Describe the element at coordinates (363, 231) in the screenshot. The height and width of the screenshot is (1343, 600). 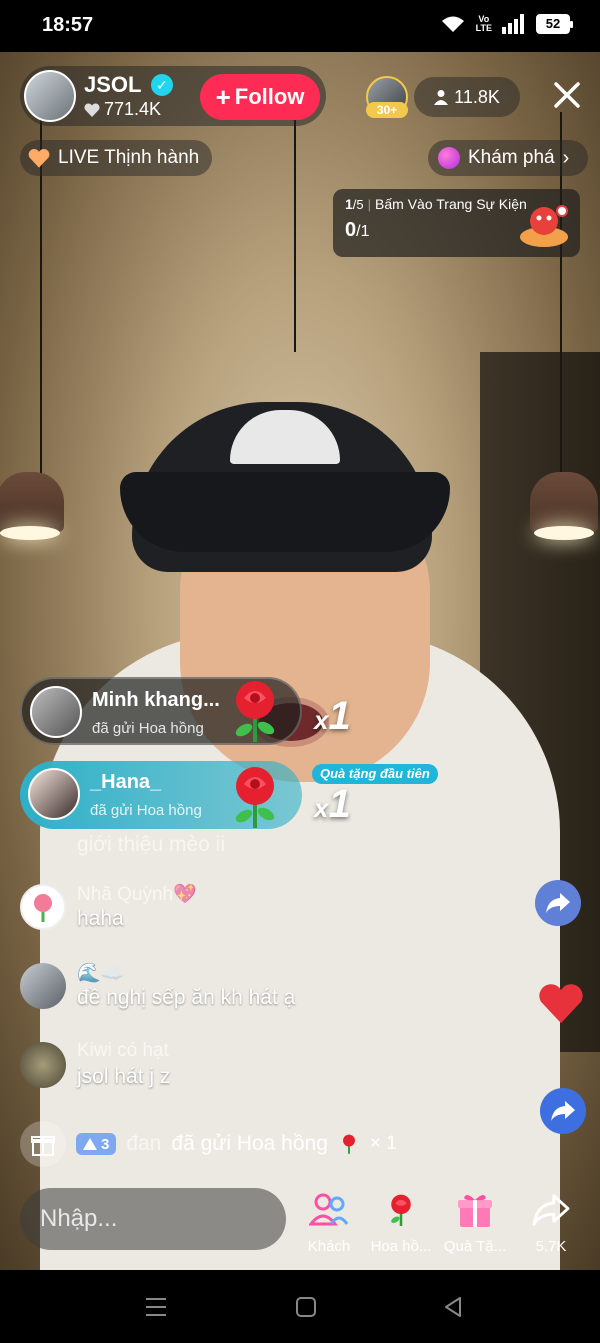
I see `event-progress-total: /1` at that location.